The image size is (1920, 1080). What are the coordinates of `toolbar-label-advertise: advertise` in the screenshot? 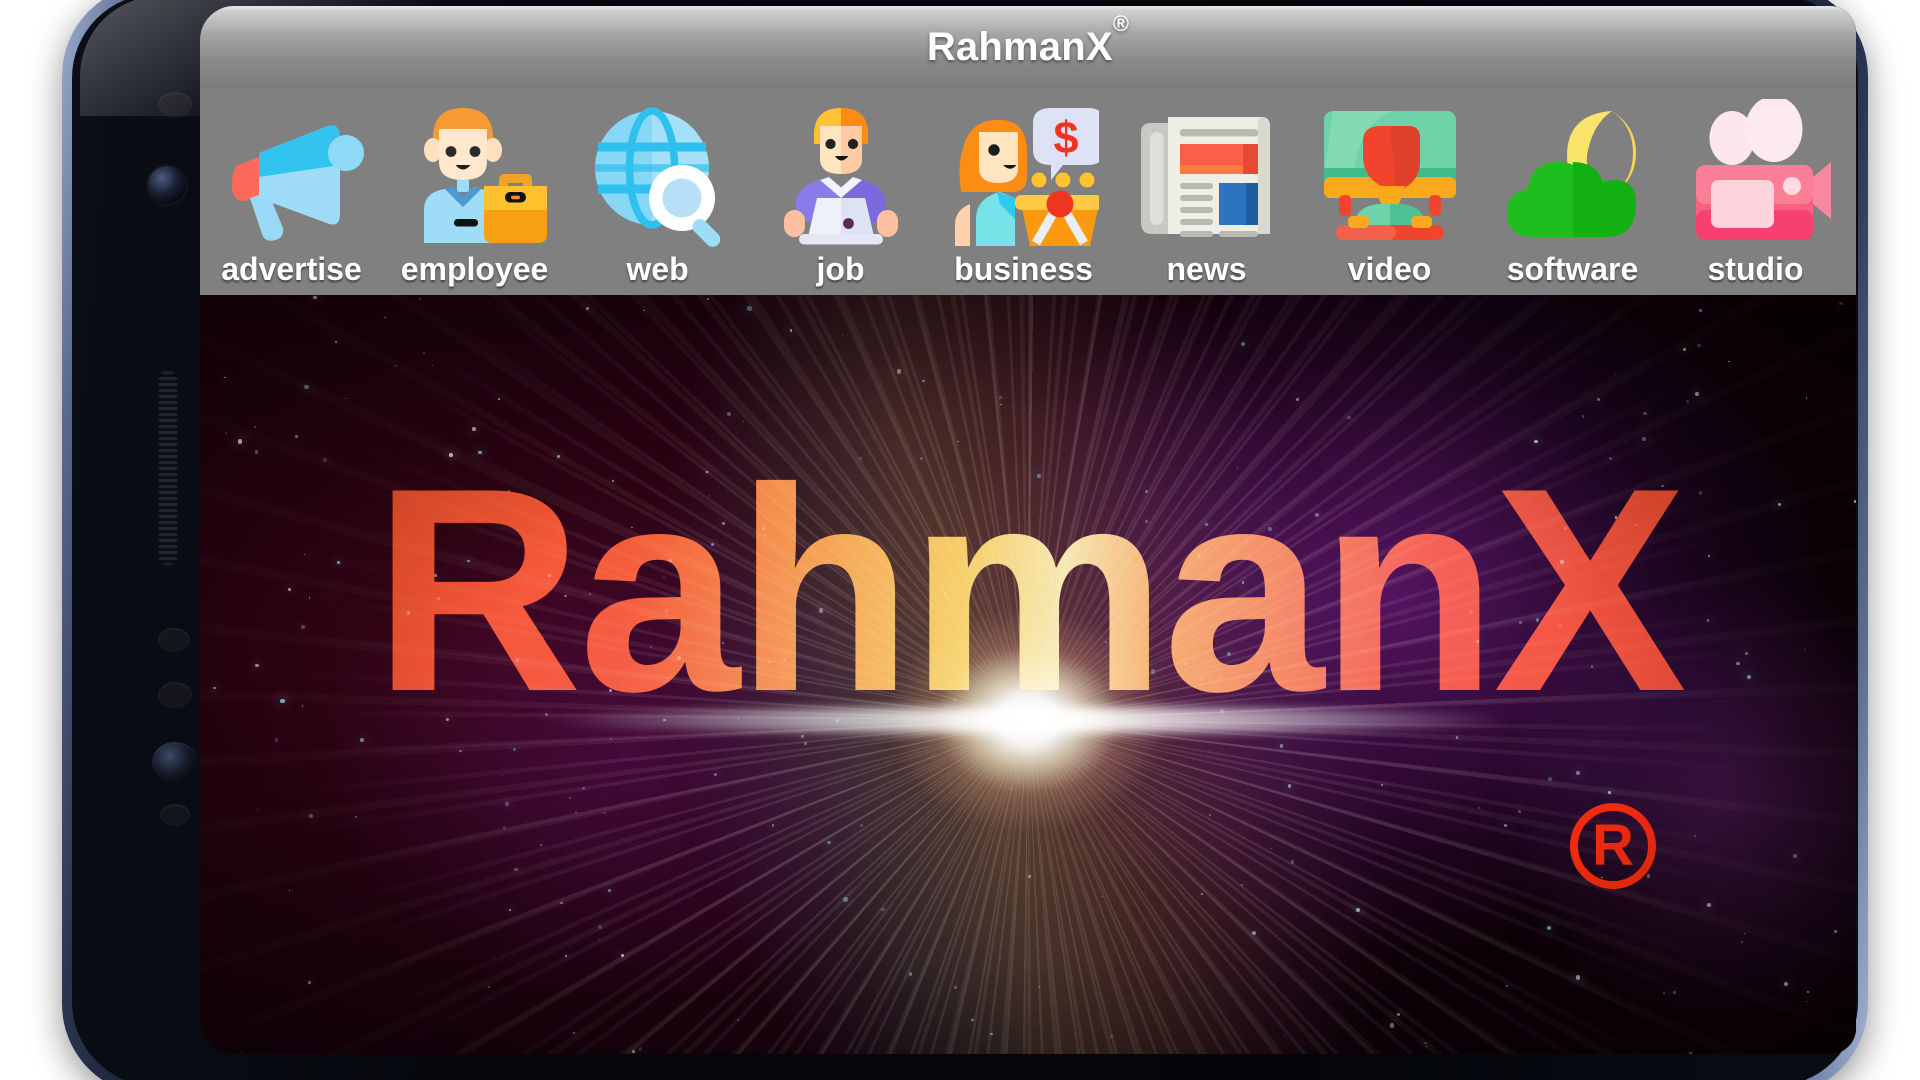 It's located at (291, 269).